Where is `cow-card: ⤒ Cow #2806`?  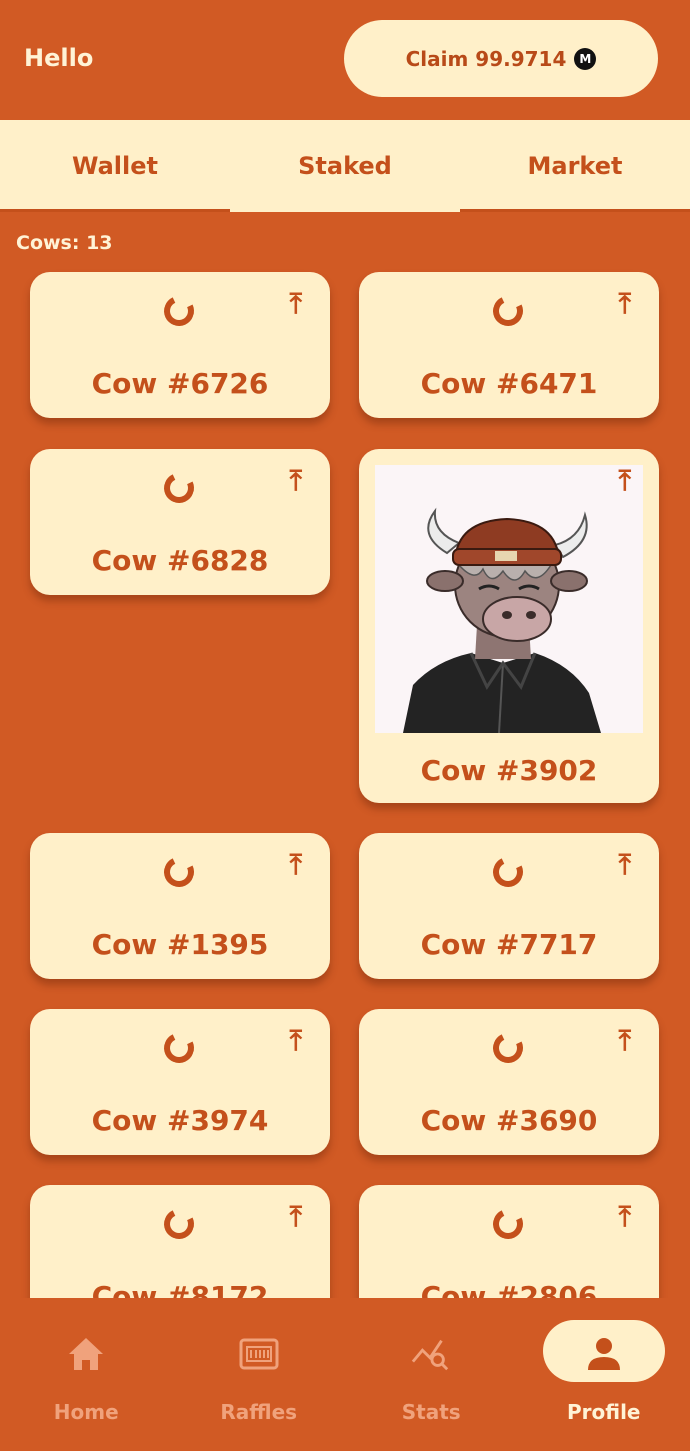
cow-card: ⤒ Cow #2806 is located at coordinates (509, 1241).